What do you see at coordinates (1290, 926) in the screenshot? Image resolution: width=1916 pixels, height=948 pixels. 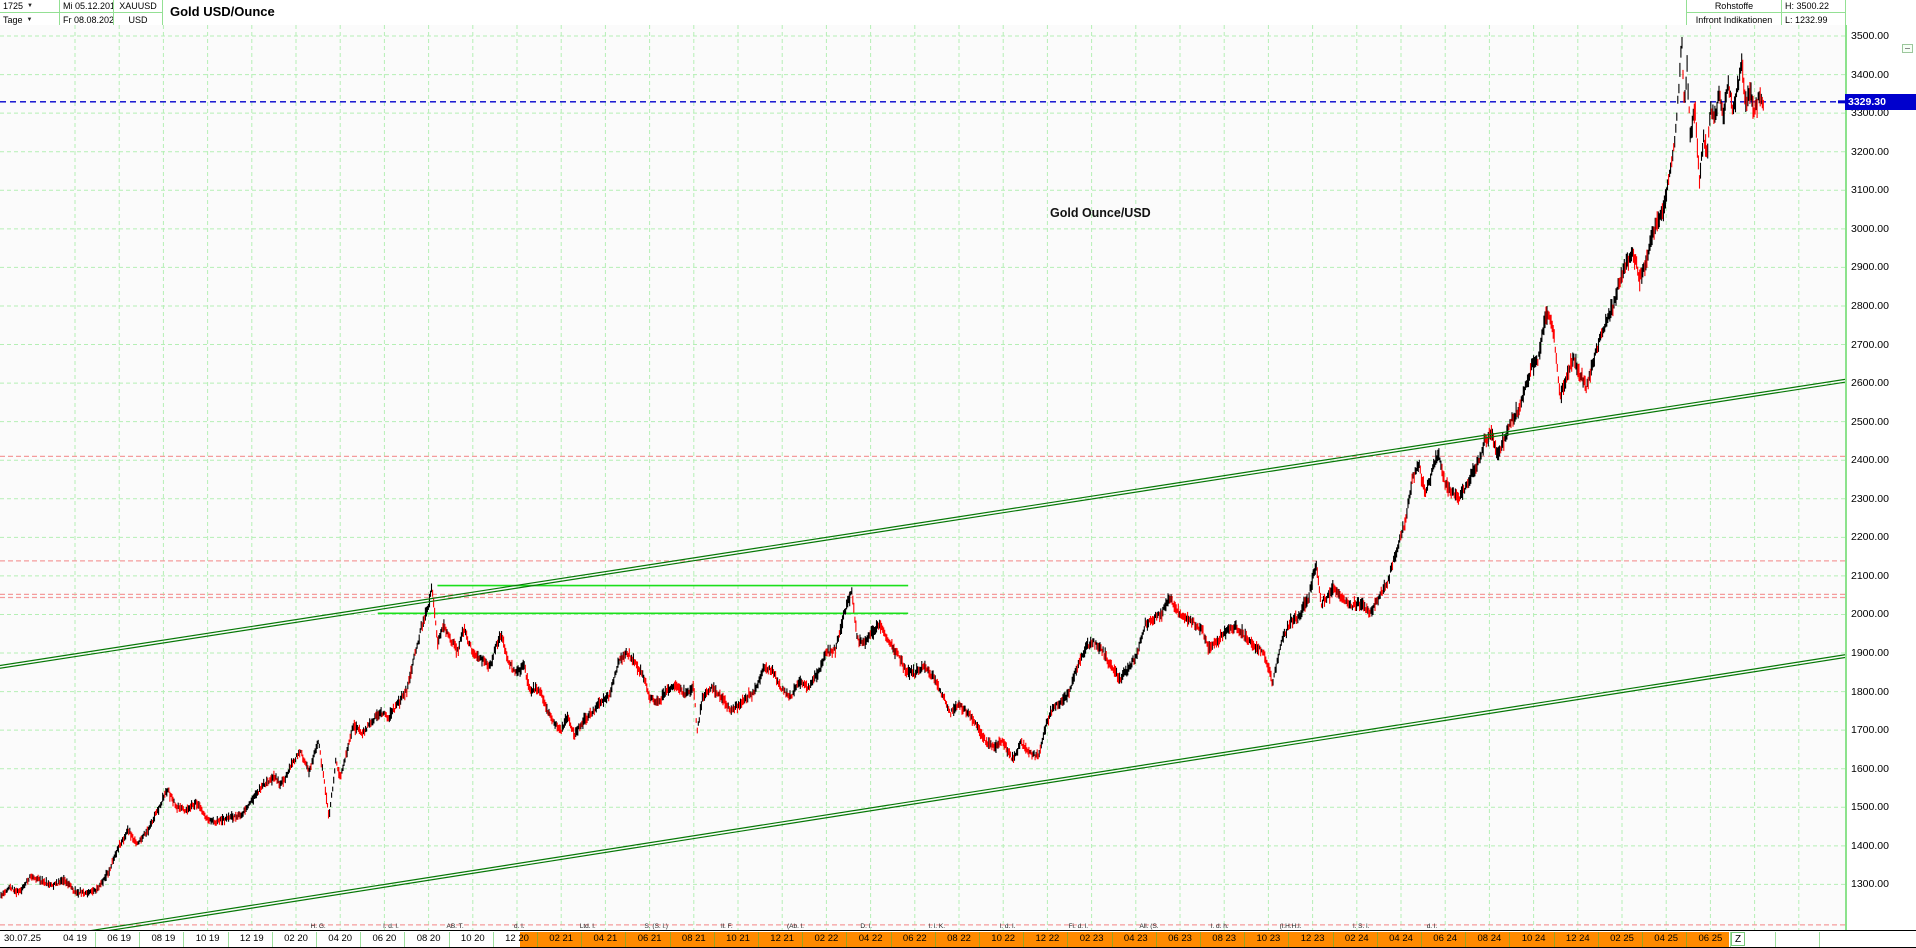 I see `event-marker-label: (l.H.H.l.` at bounding box center [1290, 926].